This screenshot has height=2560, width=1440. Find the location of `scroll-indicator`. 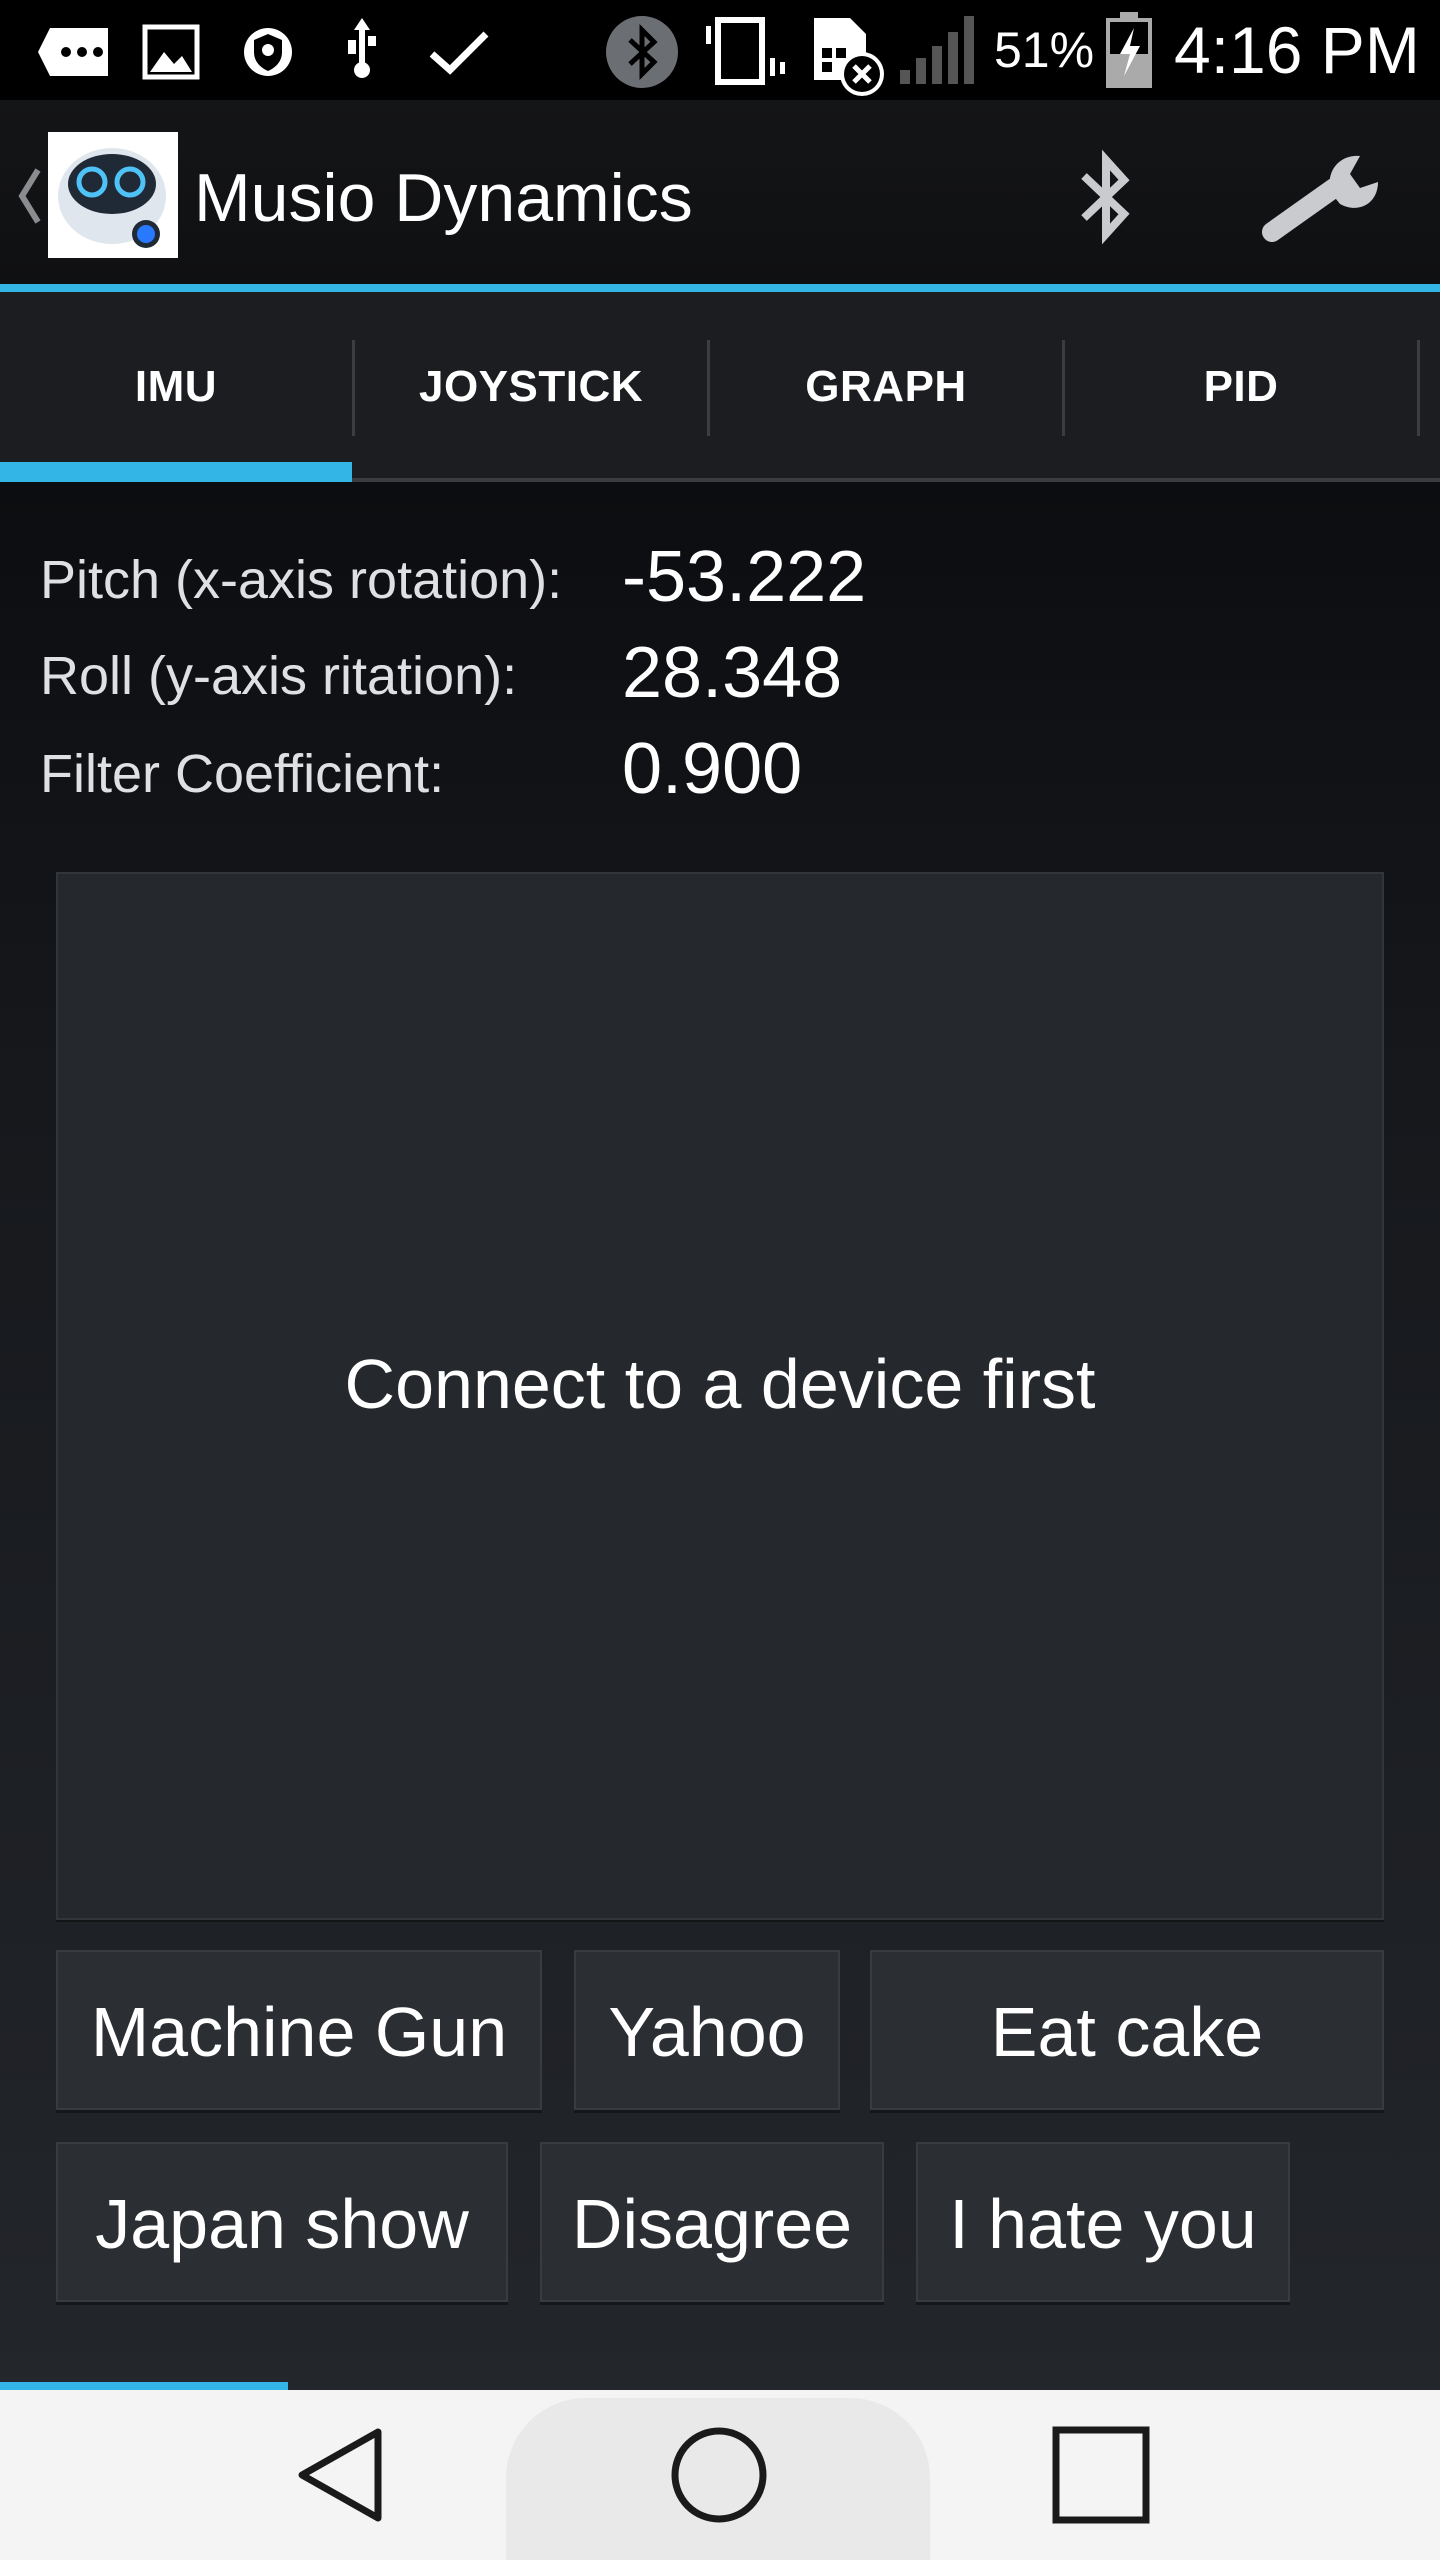

scroll-indicator is located at coordinates (144, 2386).